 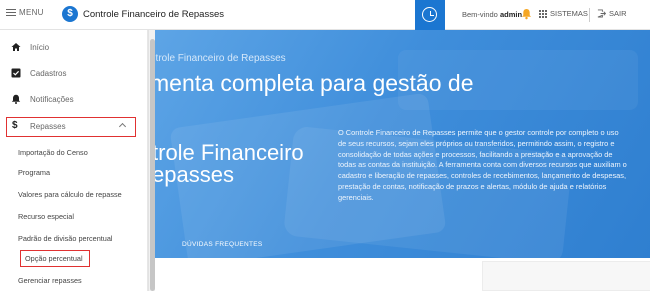 What do you see at coordinates (153, 14) in the screenshot?
I see `app-title: Controle Financeiro de Repasses` at bounding box center [153, 14].